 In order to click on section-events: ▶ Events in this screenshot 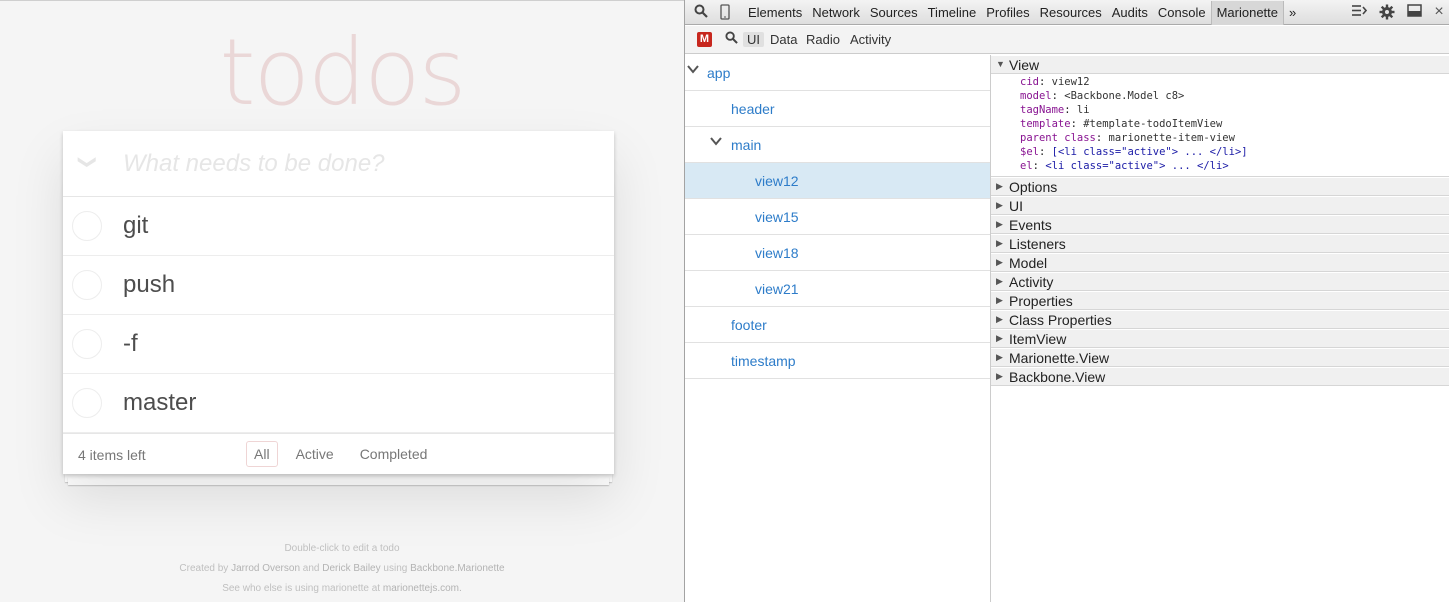, I will do `click(1220, 224)`.